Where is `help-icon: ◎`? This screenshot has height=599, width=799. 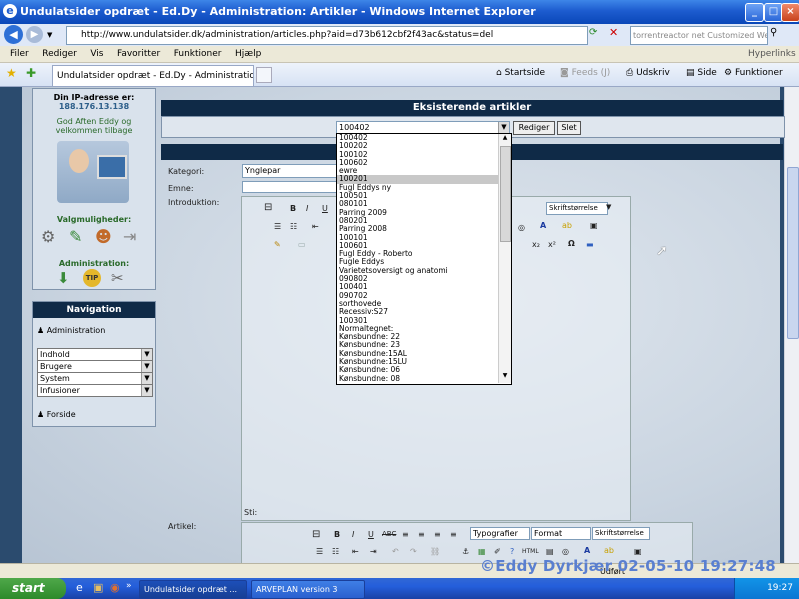
help-icon: ◎ is located at coordinates (521, 227).